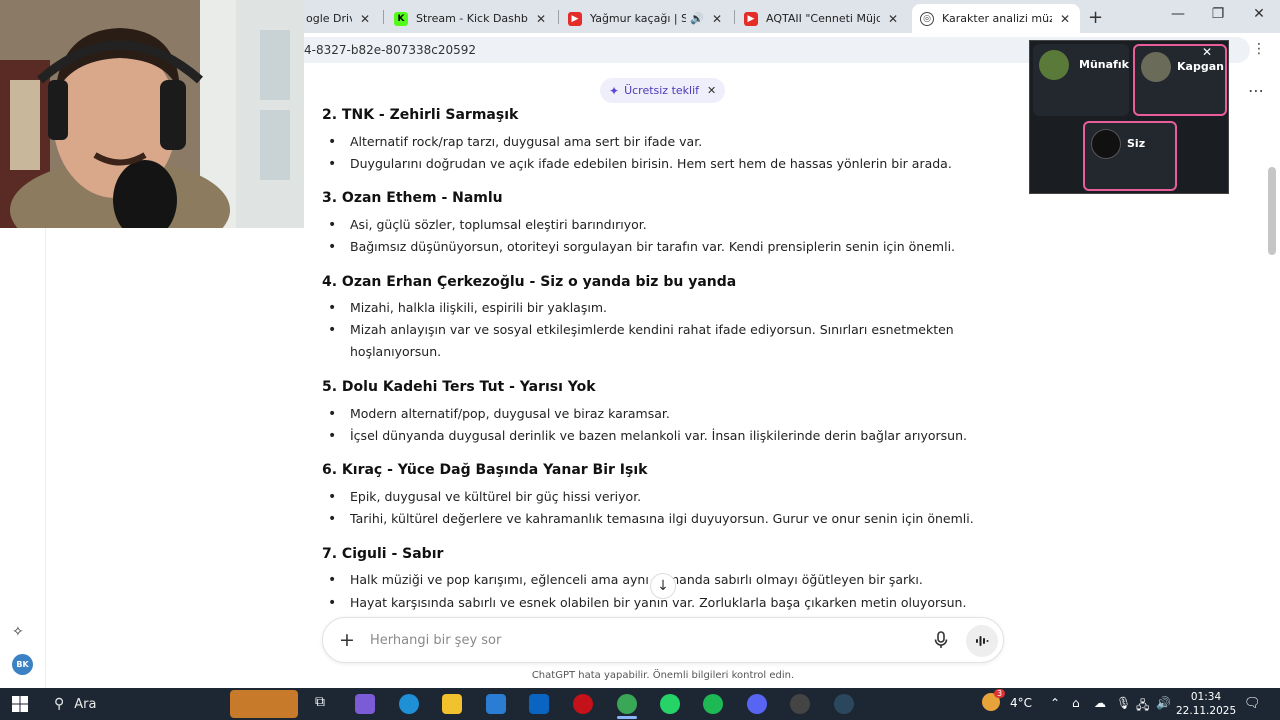 Image resolution: width=1280 pixels, height=720 pixels. I want to click on chatgpt-icon: ◎, so click(927, 18).